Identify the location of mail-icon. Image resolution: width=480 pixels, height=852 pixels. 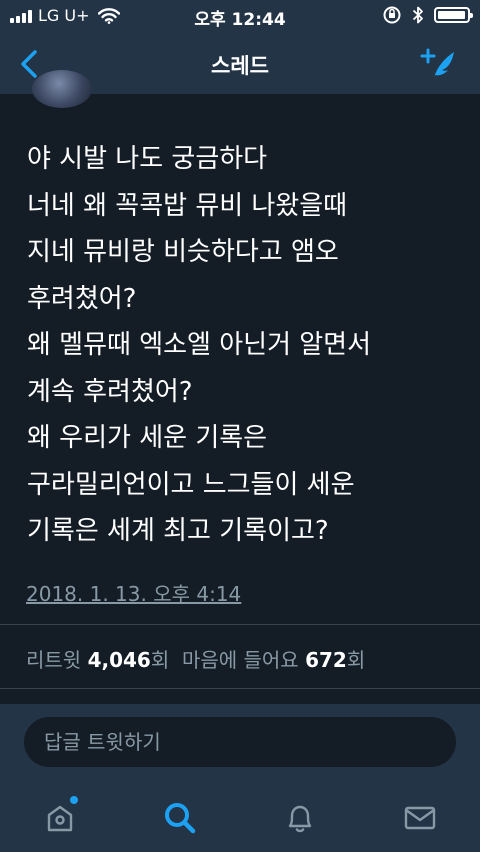
(420, 818).